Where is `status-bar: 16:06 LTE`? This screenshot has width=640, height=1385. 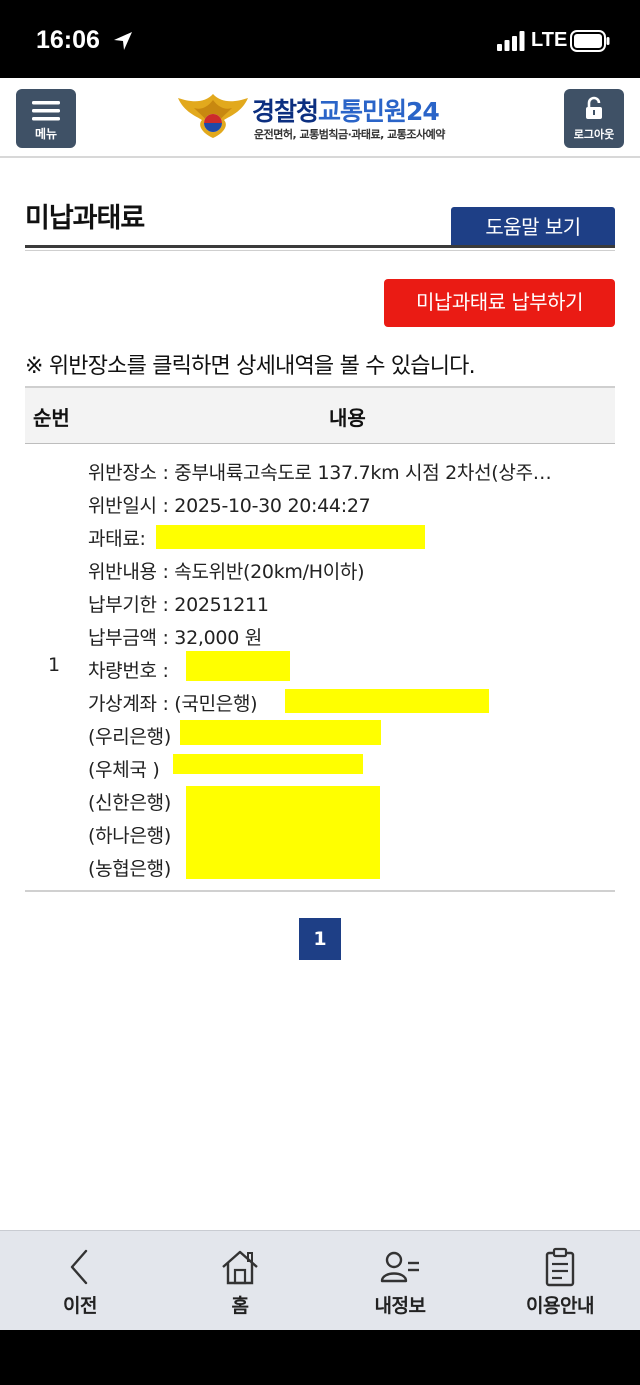
status-bar: 16:06 LTE is located at coordinates (320, 39).